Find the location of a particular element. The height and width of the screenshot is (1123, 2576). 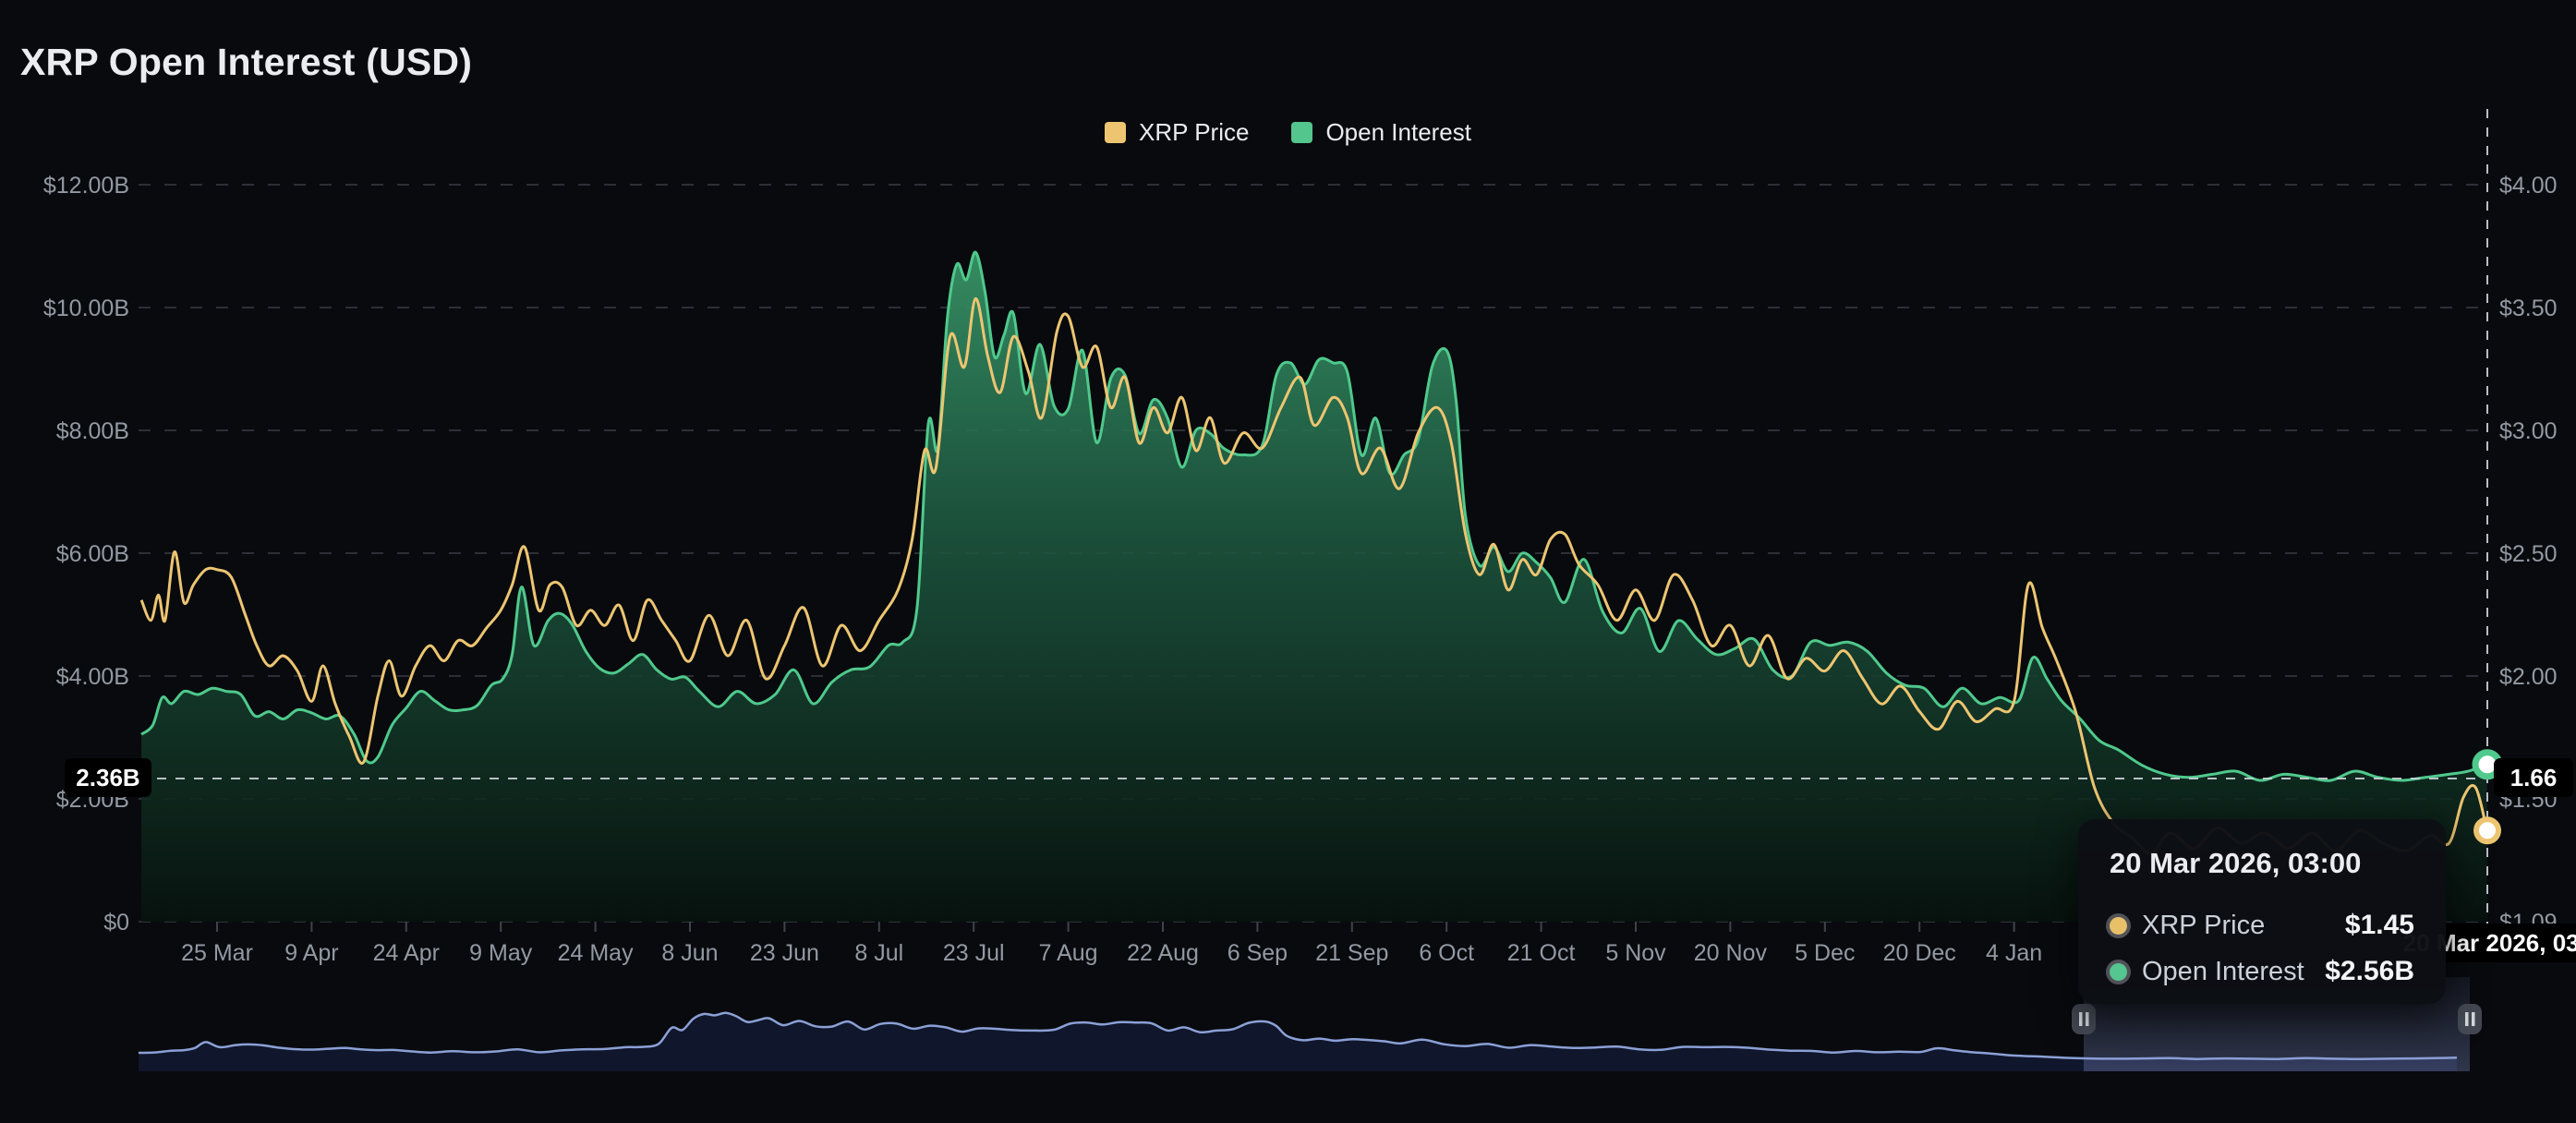

tooltip-row-open-interest: Open Interest $2.56B is located at coordinates (2262, 972).